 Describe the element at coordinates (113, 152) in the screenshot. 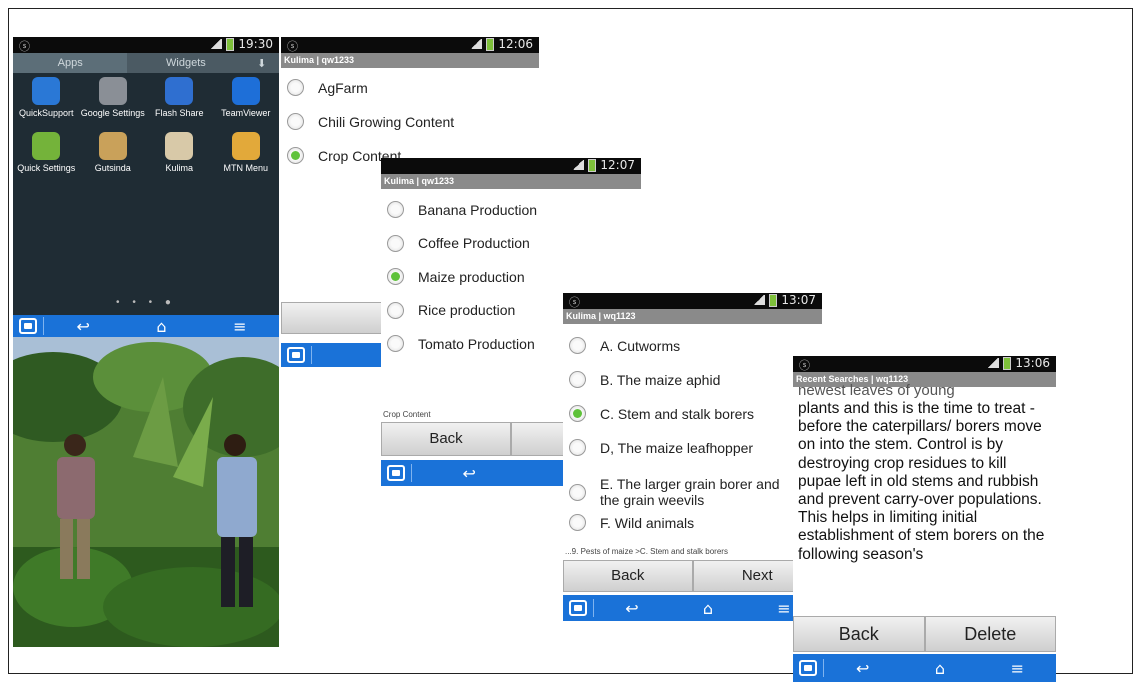

I see `app-gutsinda: Gutsinda` at that location.